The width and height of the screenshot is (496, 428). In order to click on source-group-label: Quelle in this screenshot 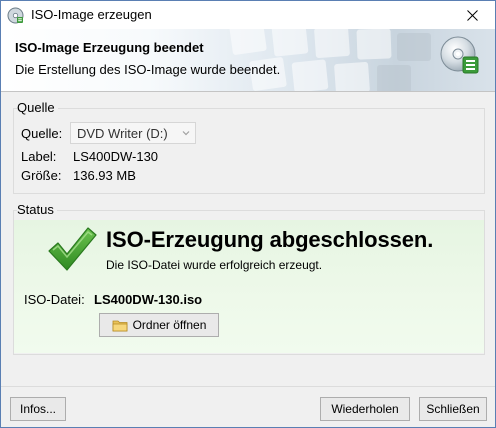, I will do `click(37, 107)`.